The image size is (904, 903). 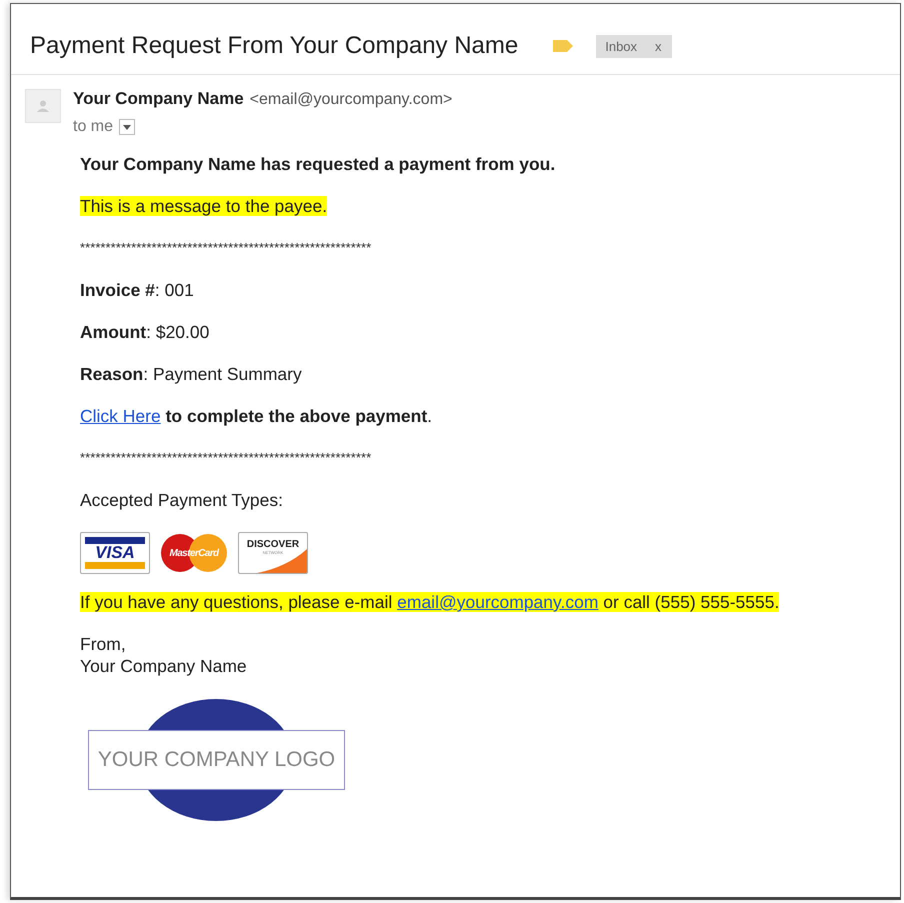 What do you see at coordinates (103, 644) in the screenshot?
I see `closing-text: From,` at bounding box center [103, 644].